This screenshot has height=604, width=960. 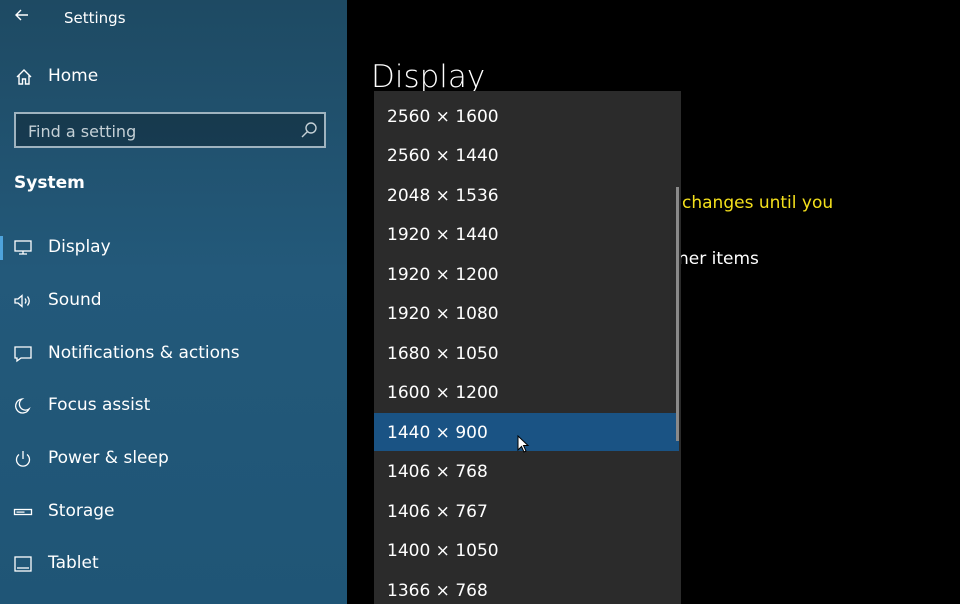 I want to click on page-title: Display, so click(x=428, y=77).